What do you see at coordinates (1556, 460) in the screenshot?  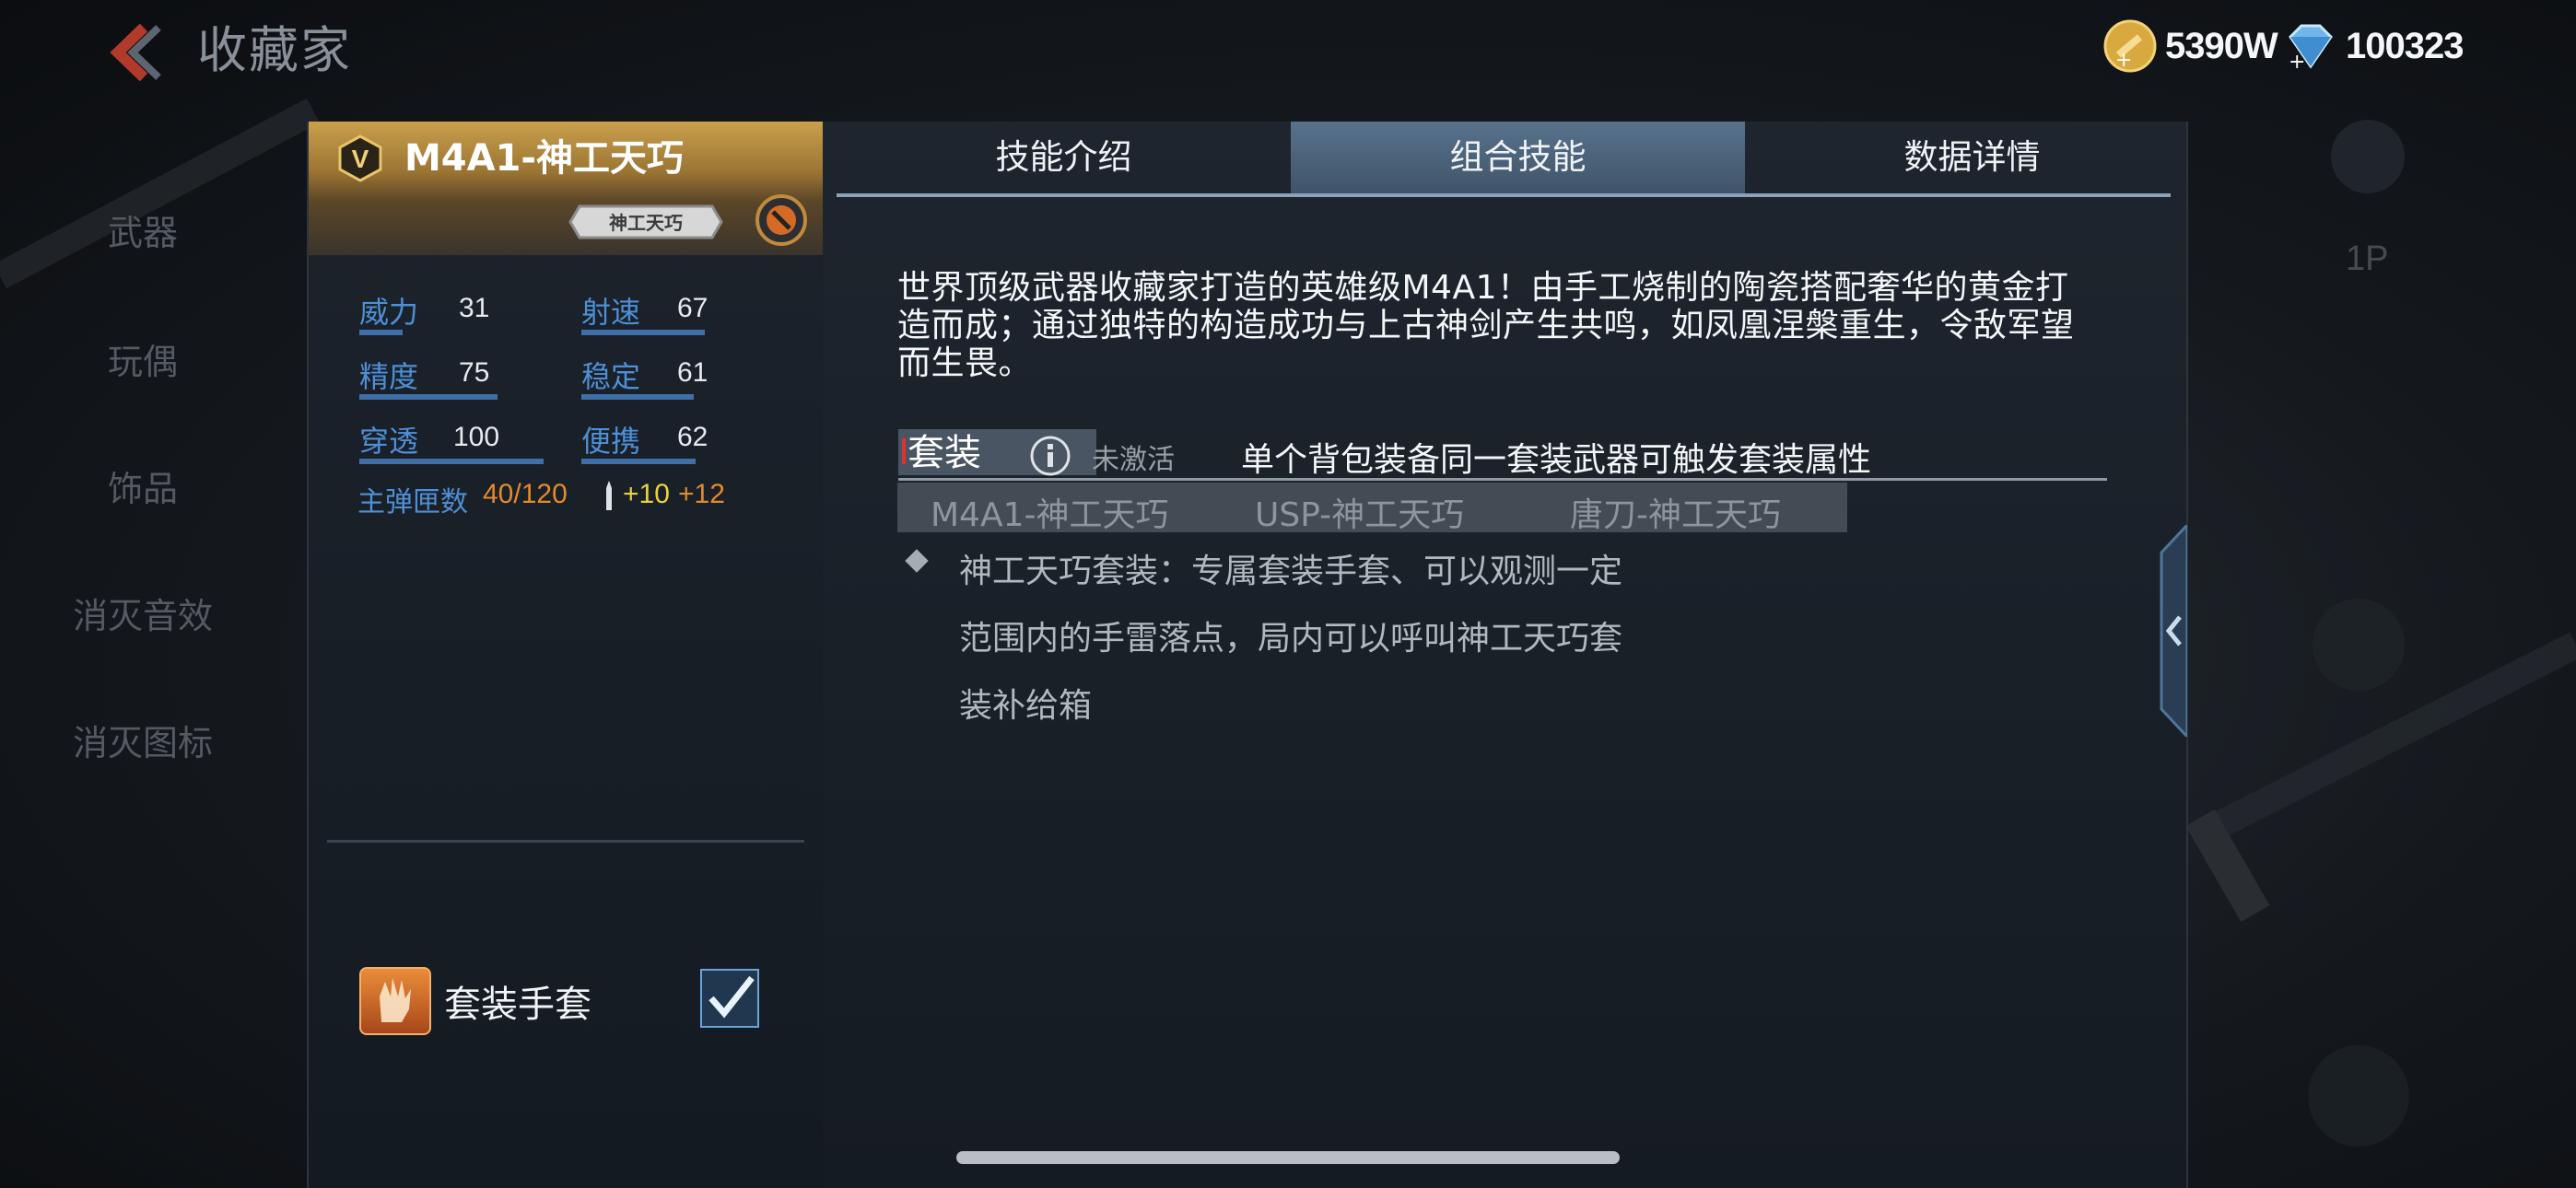 I see `suit-description: 单个背包装备同一套装武器可触发套装属性` at bounding box center [1556, 460].